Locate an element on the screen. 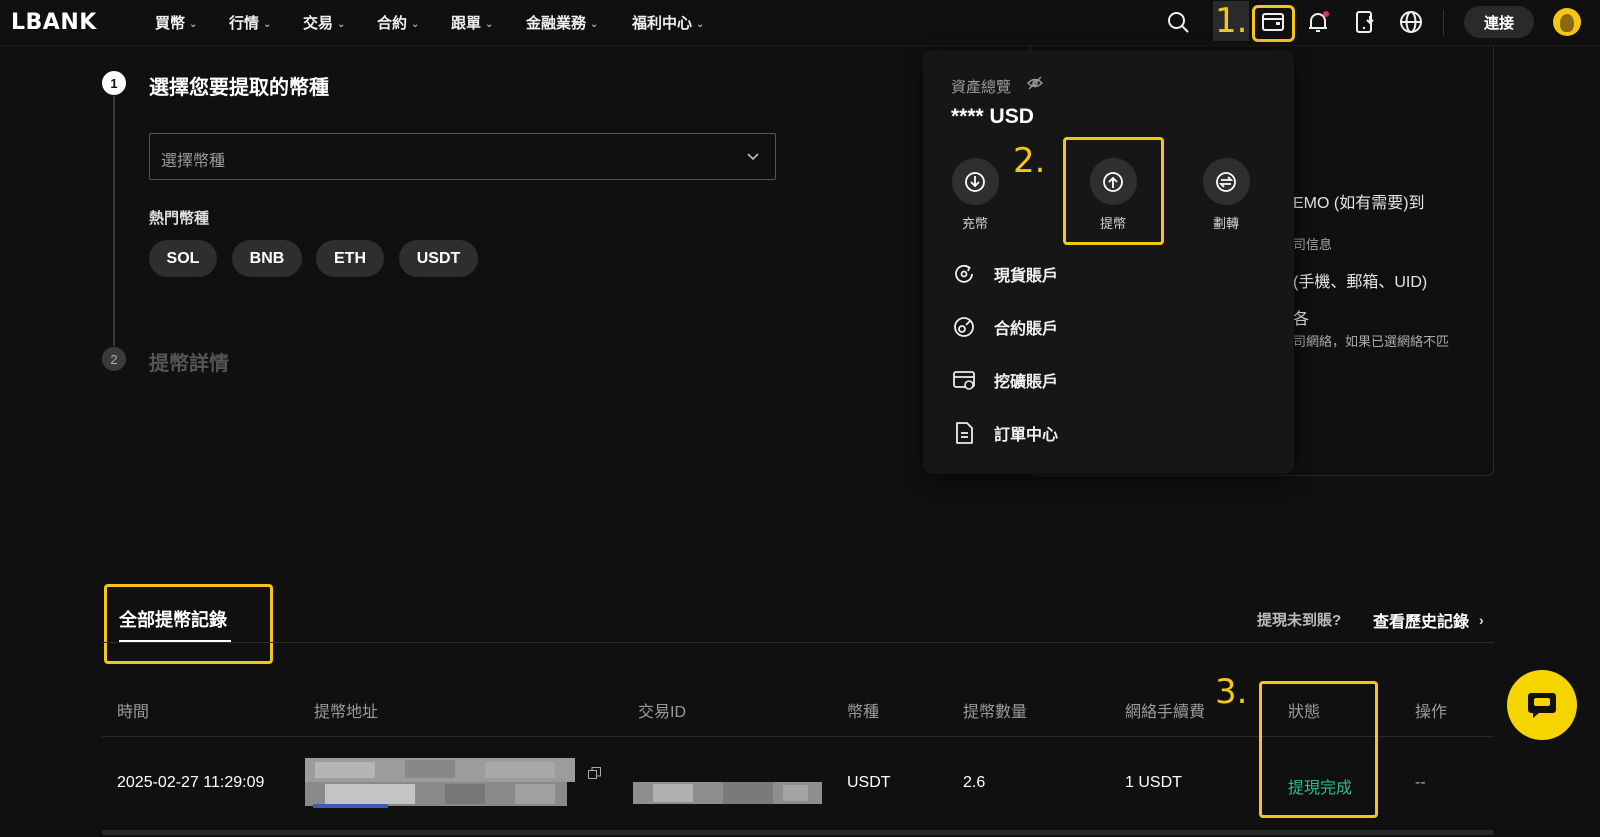 Image resolution: width=1600 pixels, height=837 pixels. globe-icon is located at coordinates (1411, 22).